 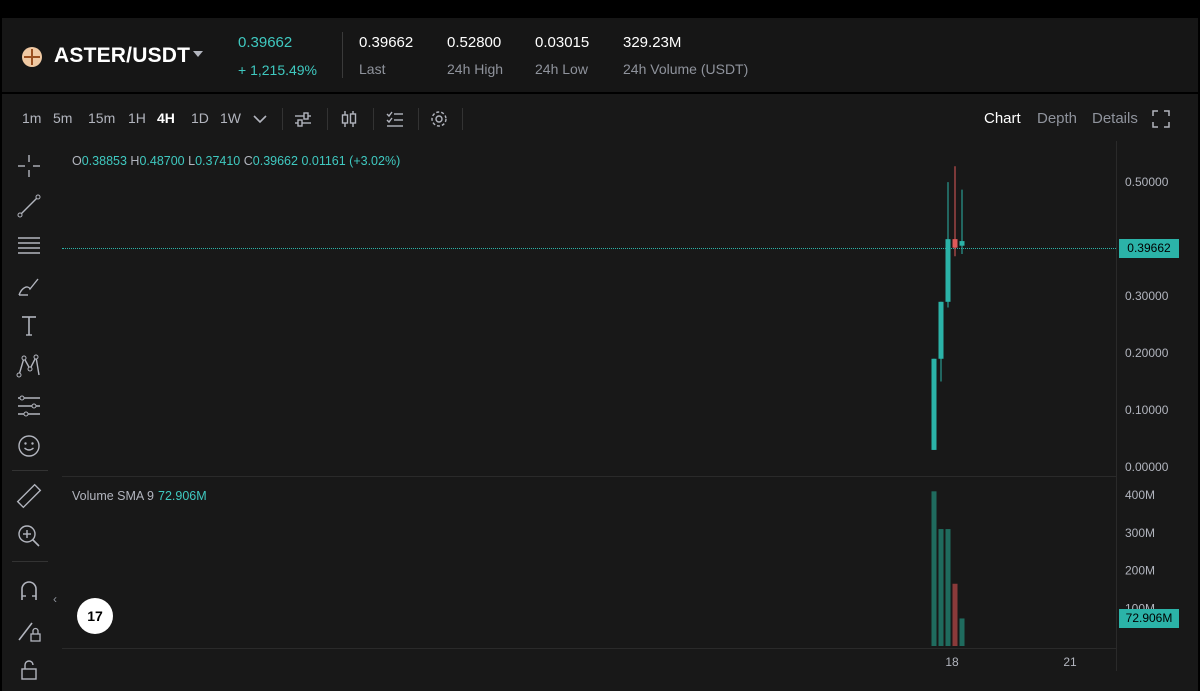 What do you see at coordinates (1149, 618) in the screenshot?
I see `volume-last-tag: 72.906M` at bounding box center [1149, 618].